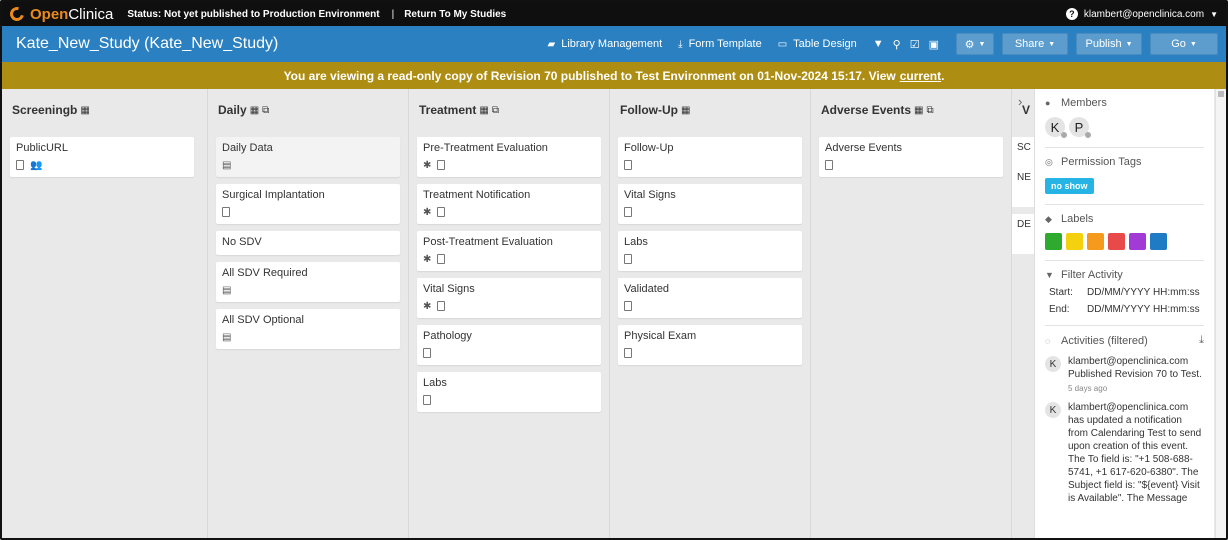 This screenshot has height=540, width=1228. What do you see at coordinates (1092, 275) in the screenshot?
I see `filter-activity-title: Filter Activity` at bounding box center [1092, 275].